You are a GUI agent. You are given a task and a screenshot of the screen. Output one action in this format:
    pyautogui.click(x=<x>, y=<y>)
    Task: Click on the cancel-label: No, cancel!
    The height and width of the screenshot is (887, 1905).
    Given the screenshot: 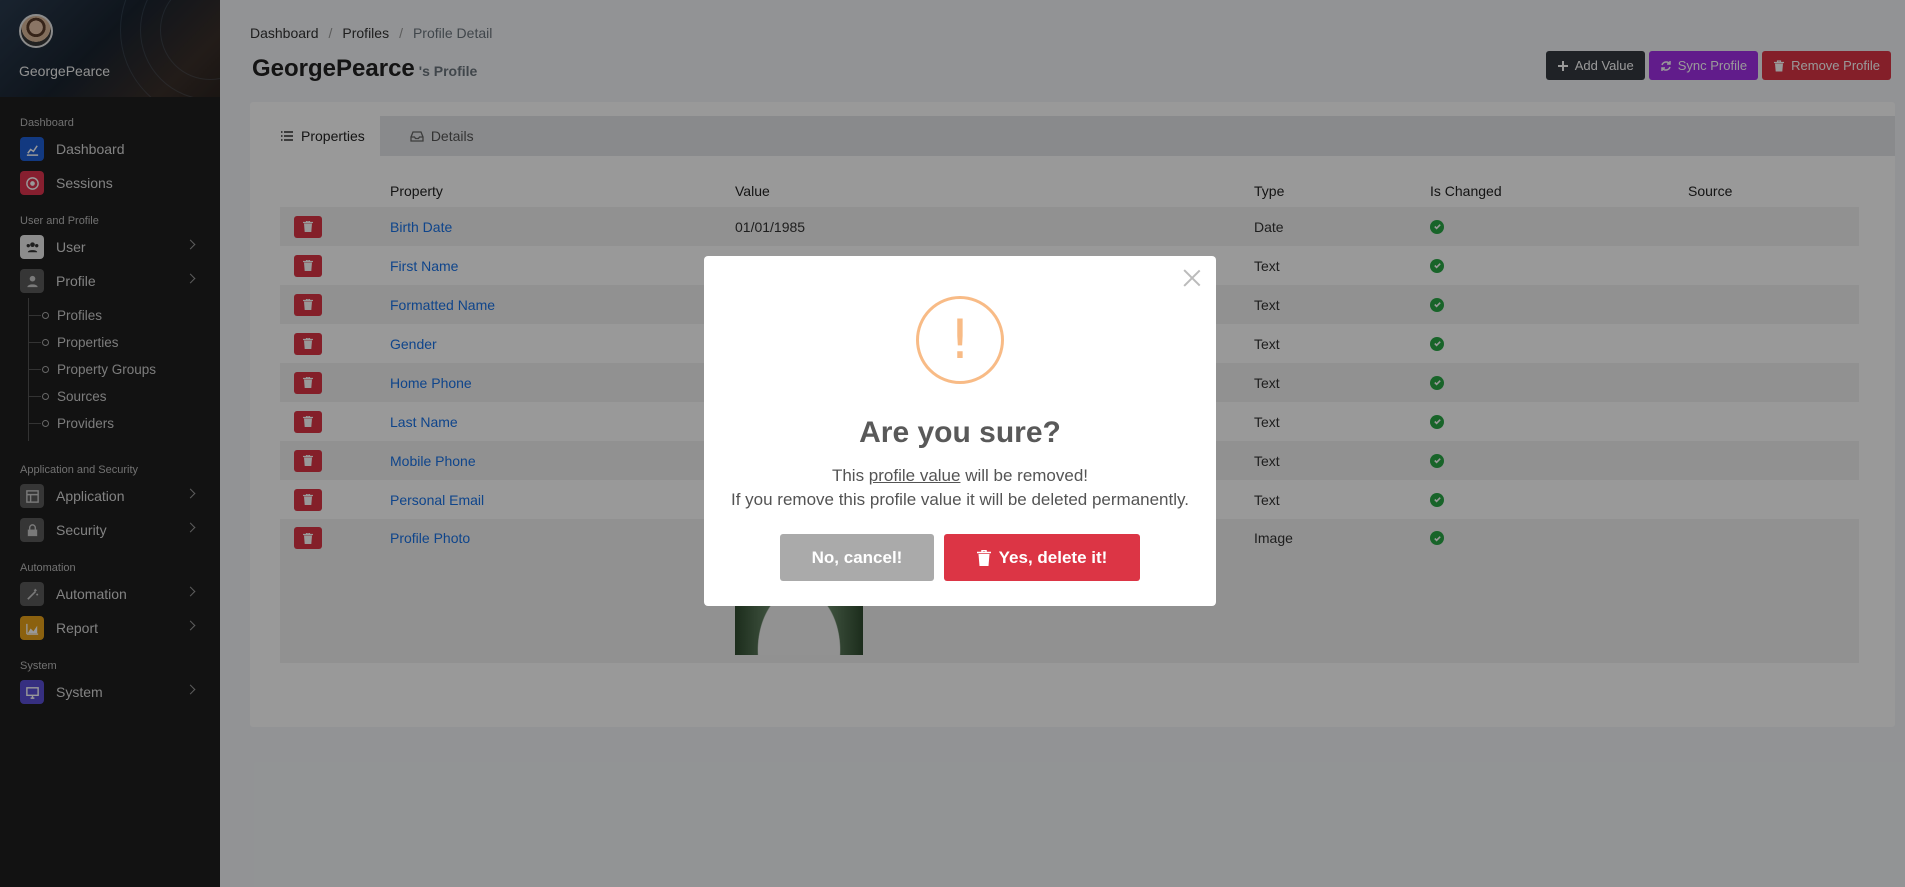 What is the action you would take?
    pyautogui.click(x=857, y=557)
    